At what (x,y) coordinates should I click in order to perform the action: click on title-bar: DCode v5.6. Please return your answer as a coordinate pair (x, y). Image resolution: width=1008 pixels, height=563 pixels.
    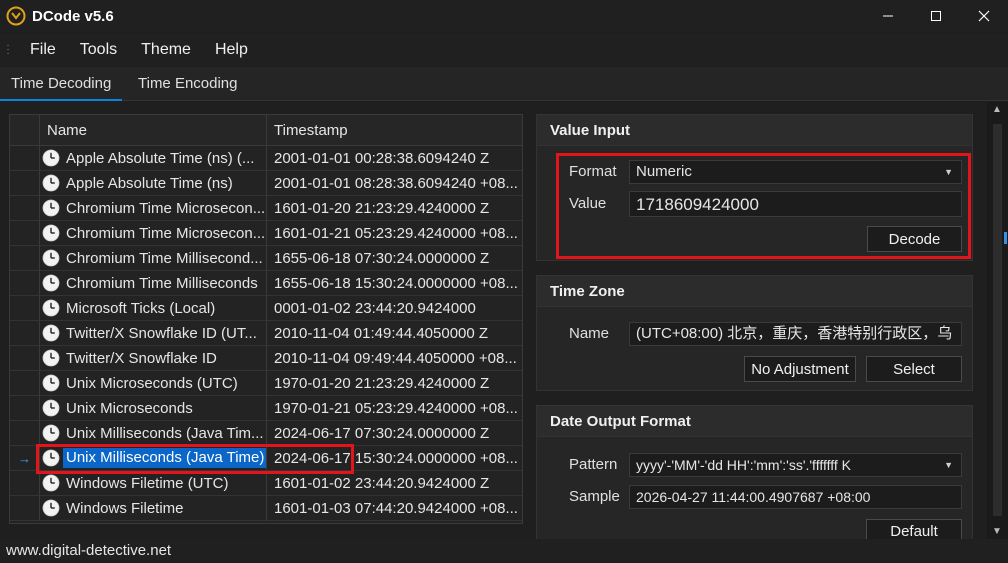
    Looking at the image, I should click on (504, 16).